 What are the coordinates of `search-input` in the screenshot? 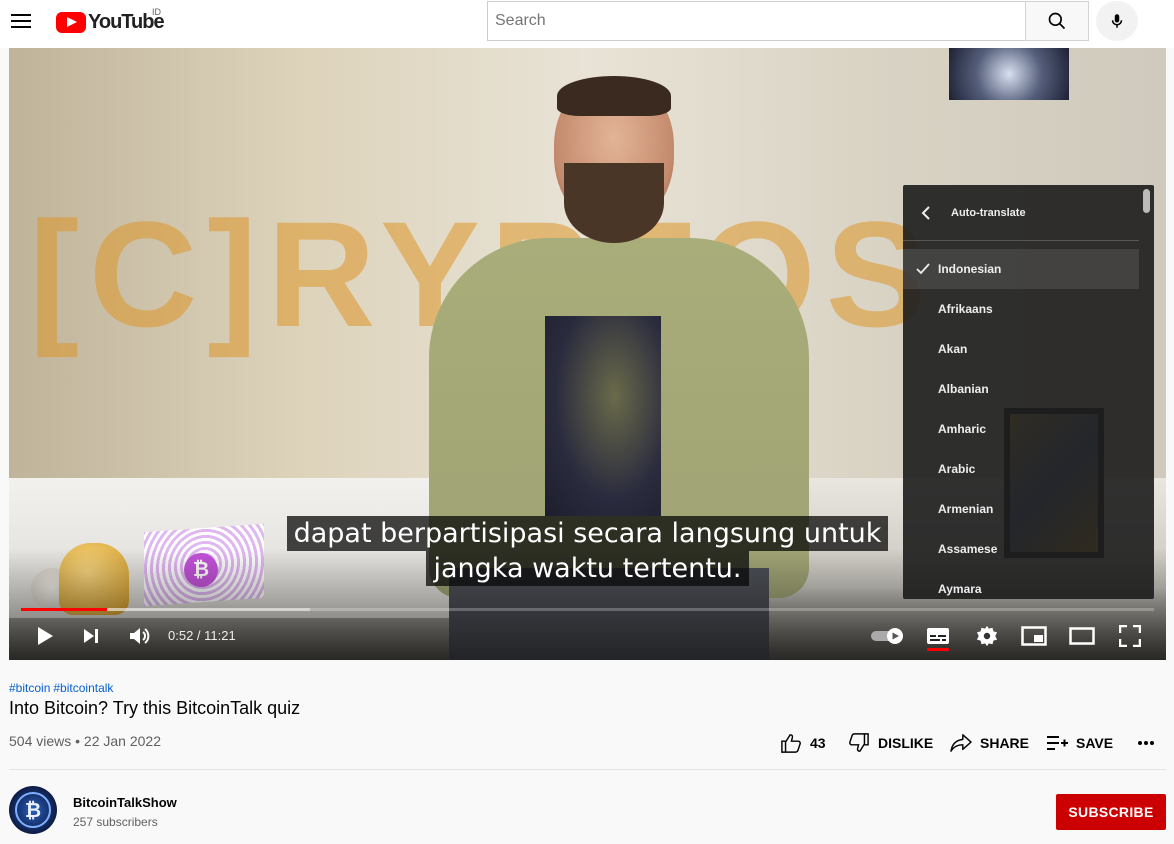 It's located at (756, 21).